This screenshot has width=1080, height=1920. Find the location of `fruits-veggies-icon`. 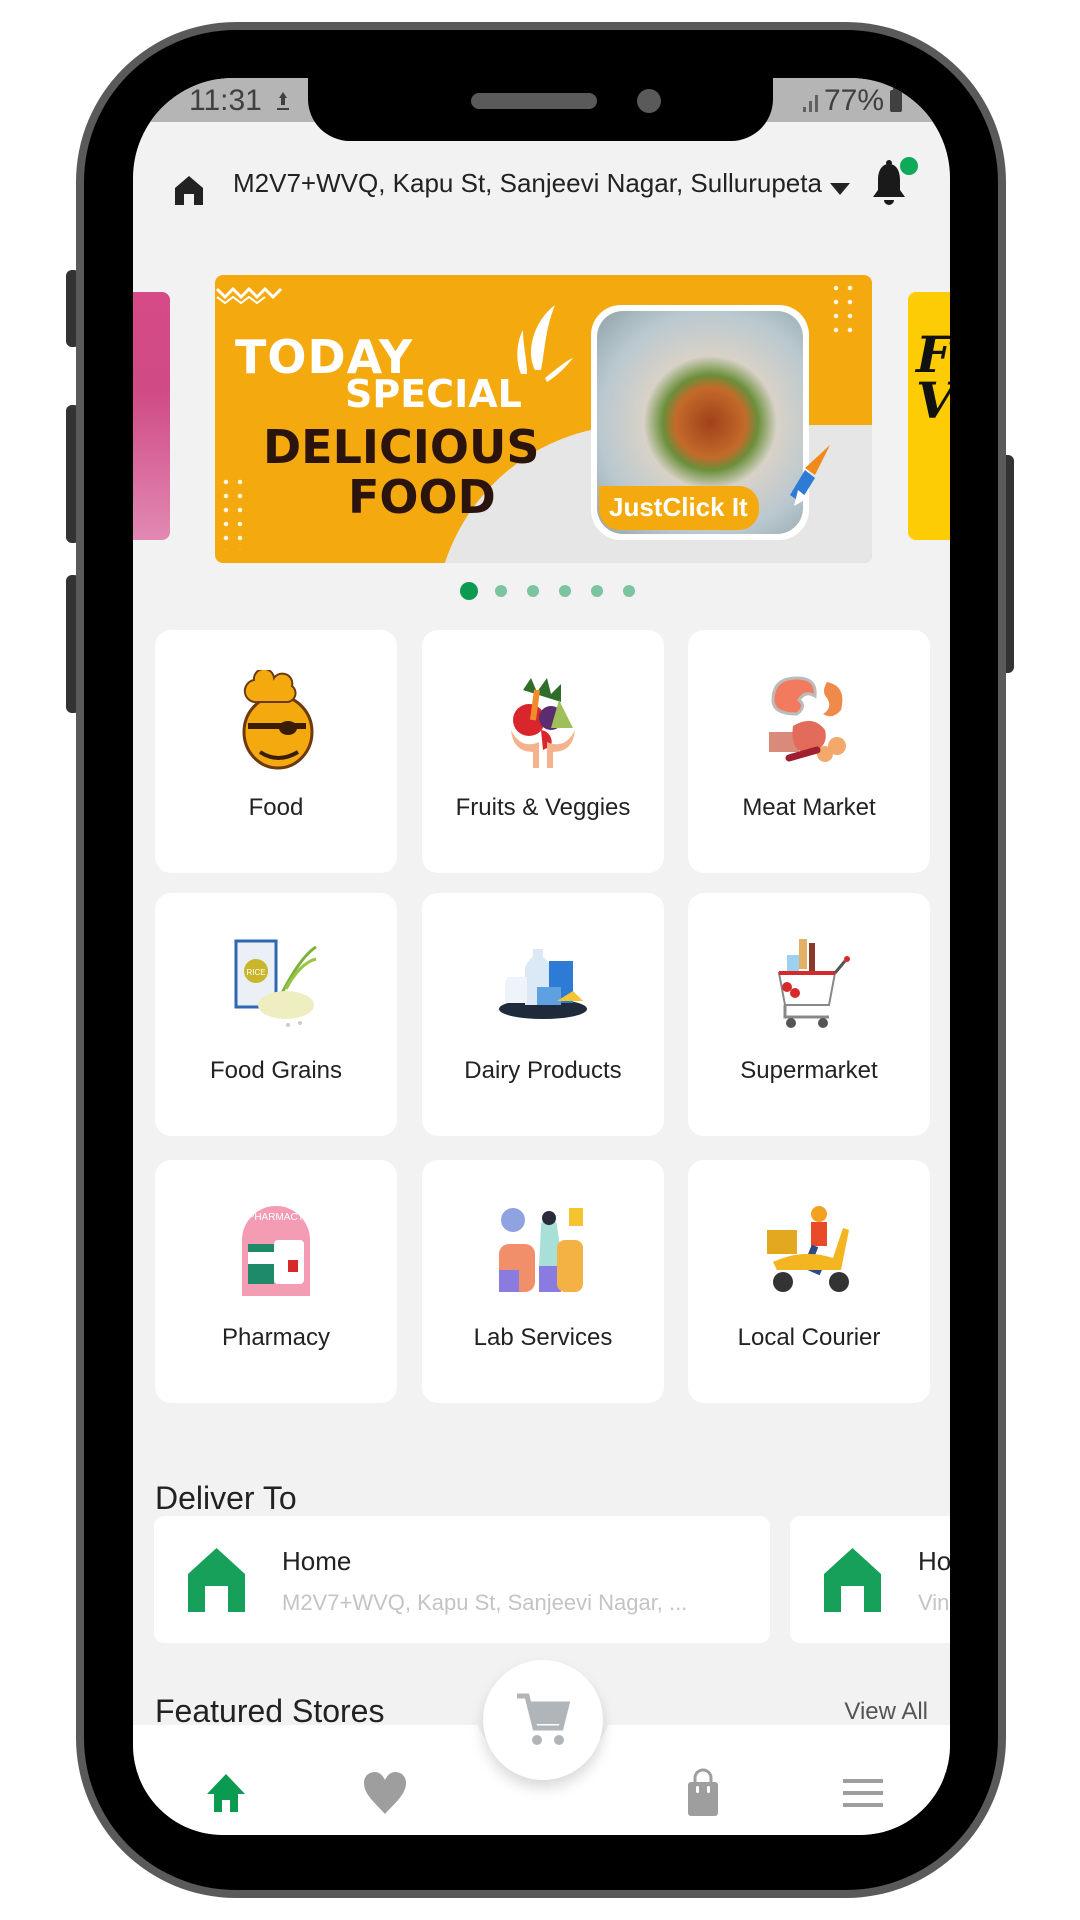

fruits-veggies-icon is located at coordinates (543, 720).